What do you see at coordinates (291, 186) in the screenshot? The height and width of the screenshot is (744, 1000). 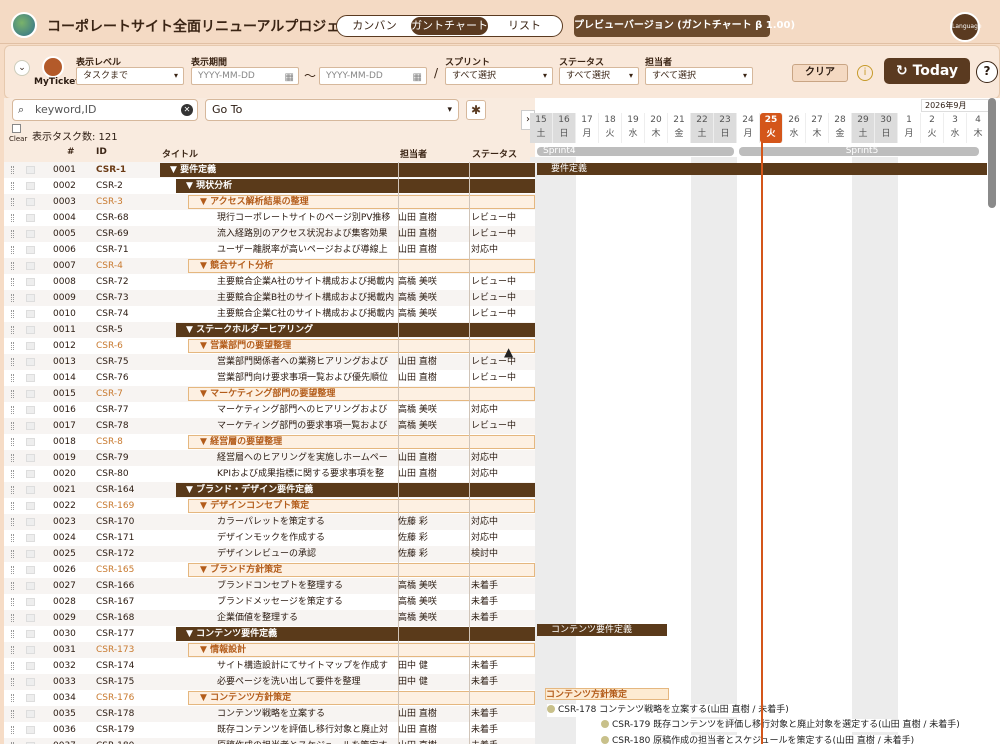 I see `task-title: ▼ 現状分析` at bounding box center [291, 186].